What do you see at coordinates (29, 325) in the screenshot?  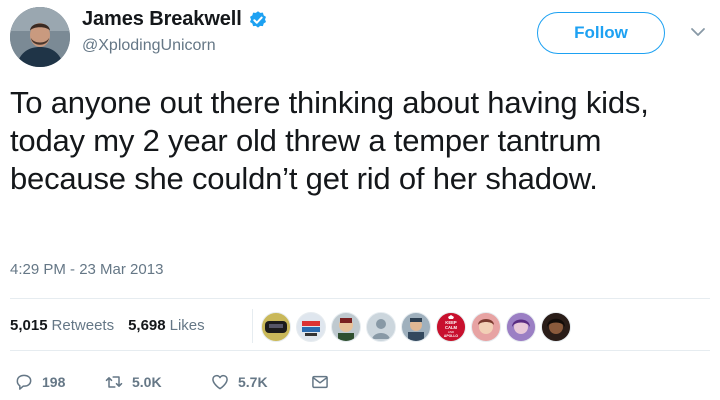 I see `retweets-count: 5,015` at bounding box center [29, 325].